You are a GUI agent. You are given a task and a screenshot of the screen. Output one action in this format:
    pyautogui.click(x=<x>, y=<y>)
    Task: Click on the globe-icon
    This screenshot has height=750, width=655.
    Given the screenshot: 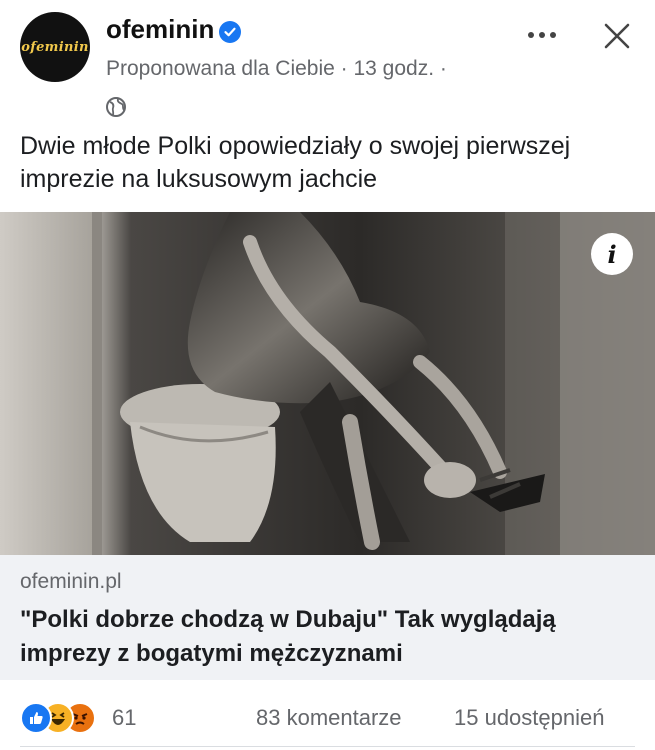 What is the action you would take?
    pyautogui.click(x=116, y=107)
    